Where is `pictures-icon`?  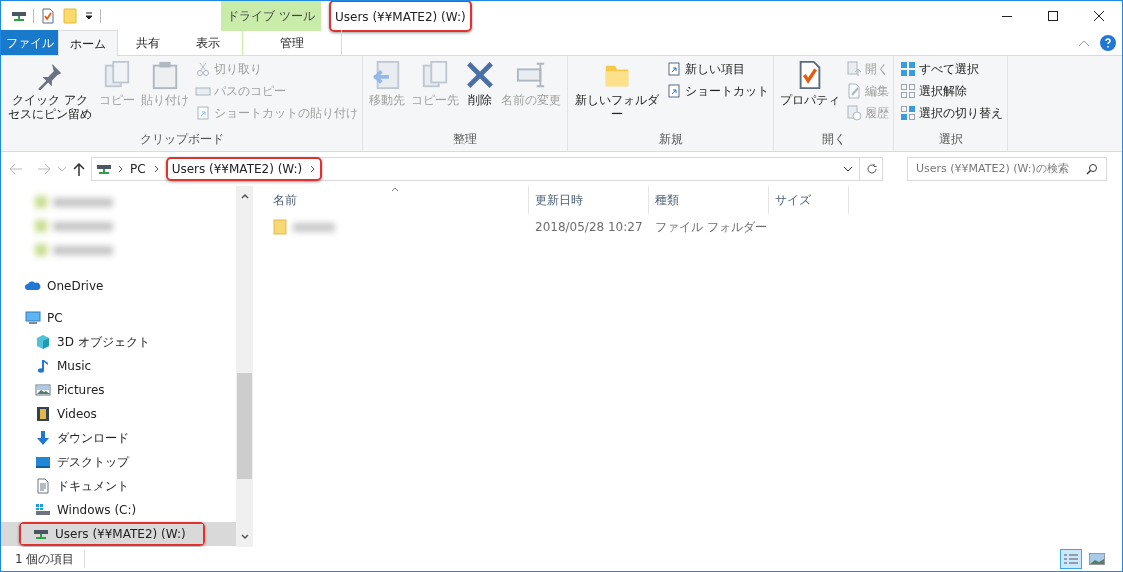 pictures-icon is located at coordinates (43, 390).